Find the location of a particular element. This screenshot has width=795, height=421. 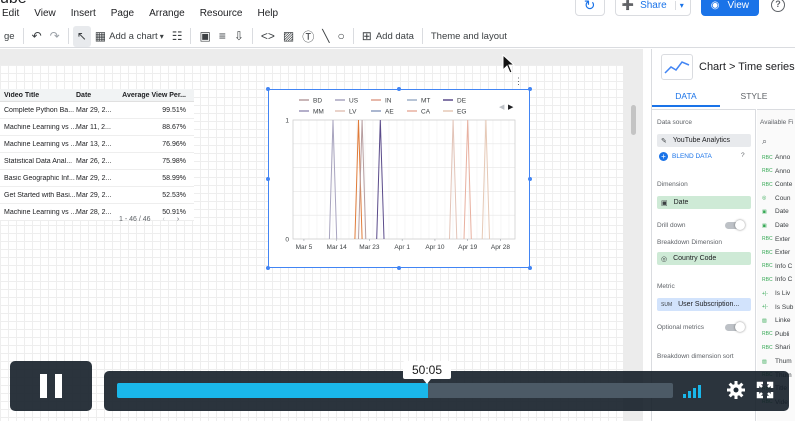

available-field: ◎ Coun is located at coordinates (776, 198).